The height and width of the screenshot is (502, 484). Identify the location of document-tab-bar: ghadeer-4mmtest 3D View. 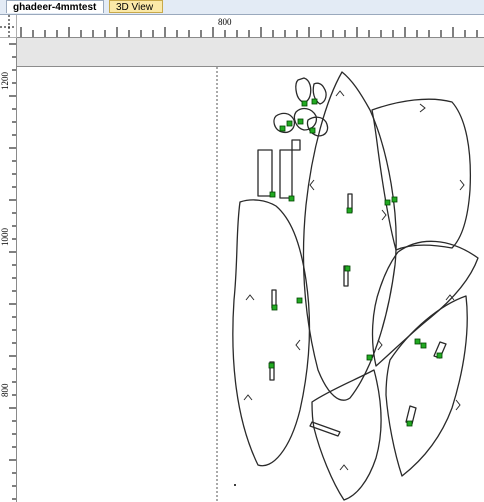
(242, 7).